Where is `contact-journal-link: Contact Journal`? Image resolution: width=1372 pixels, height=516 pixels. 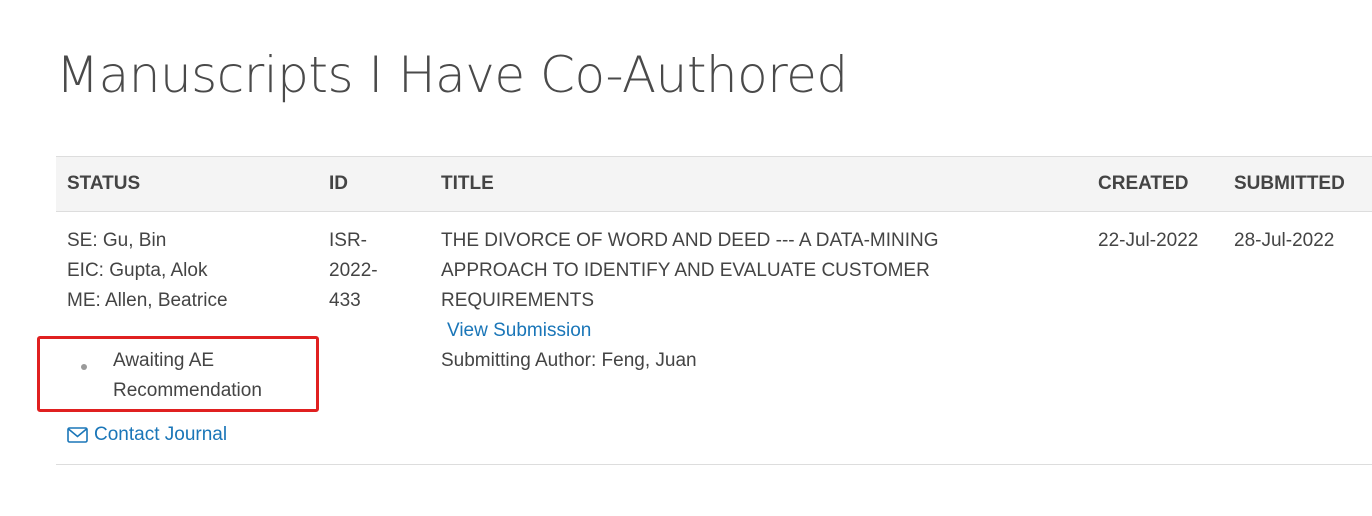
contact-journal-link: Contact Journal is located at coordinates (192, 435).